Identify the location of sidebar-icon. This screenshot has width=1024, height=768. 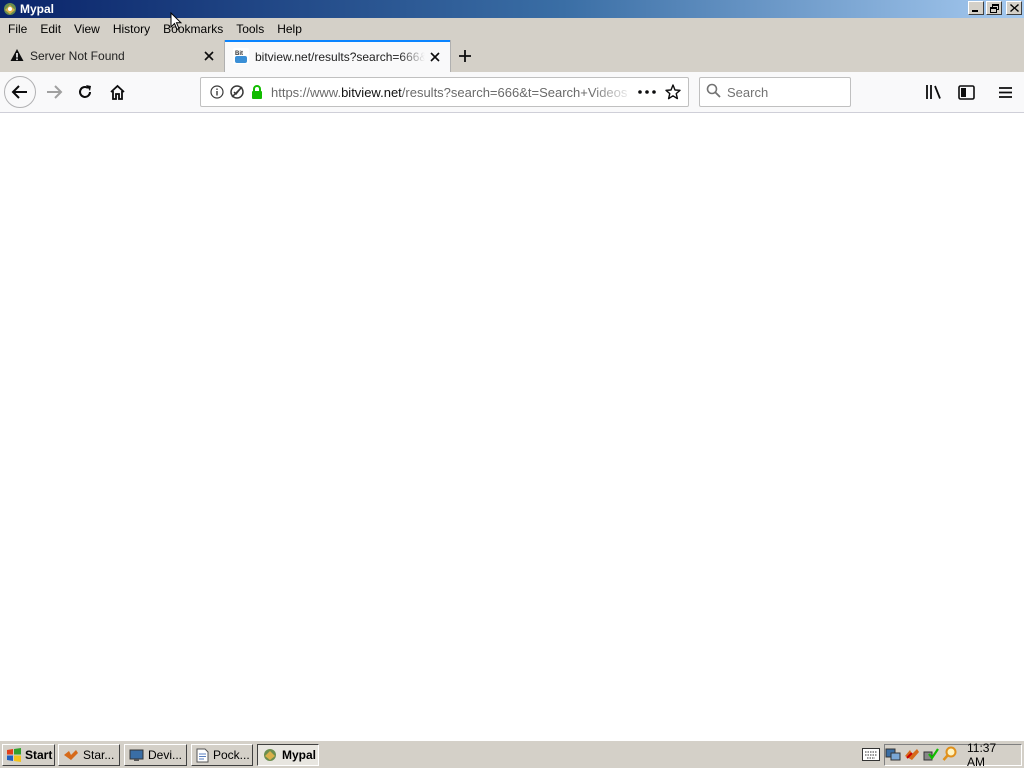
(966, 92).